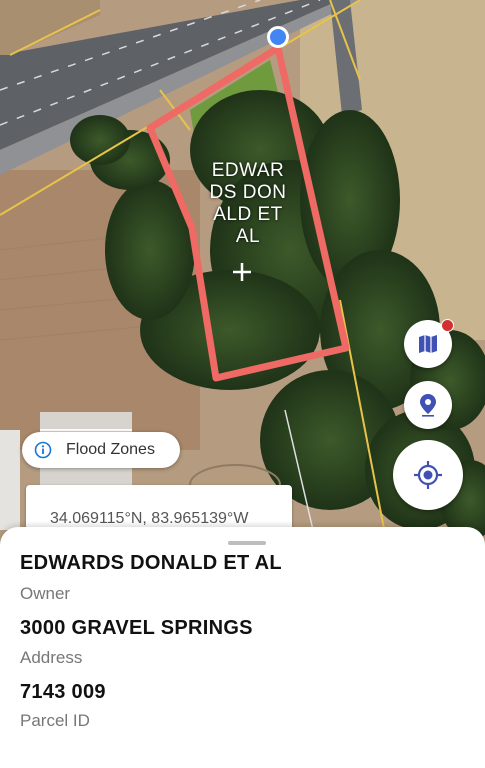  I want to click on flood-zones-chip: Flood Zones, so click(101, 450).